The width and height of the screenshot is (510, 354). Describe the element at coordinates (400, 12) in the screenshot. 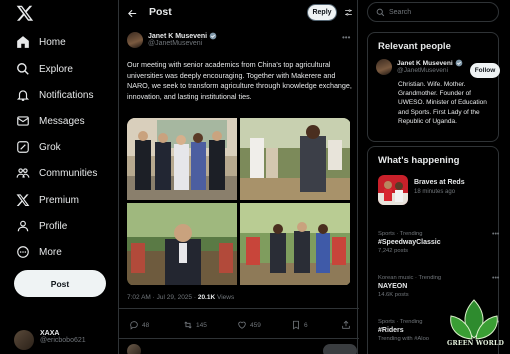

I see `search-placeholder: Search` at that location.